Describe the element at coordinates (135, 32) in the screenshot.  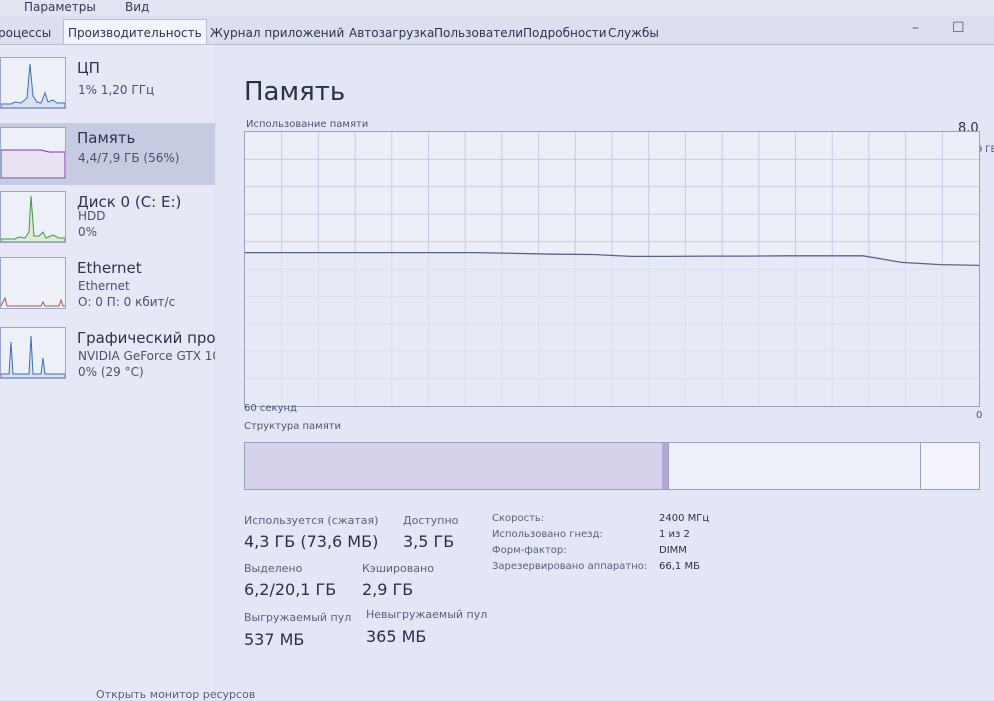
I see `tab-performance: Производительность` at that location.